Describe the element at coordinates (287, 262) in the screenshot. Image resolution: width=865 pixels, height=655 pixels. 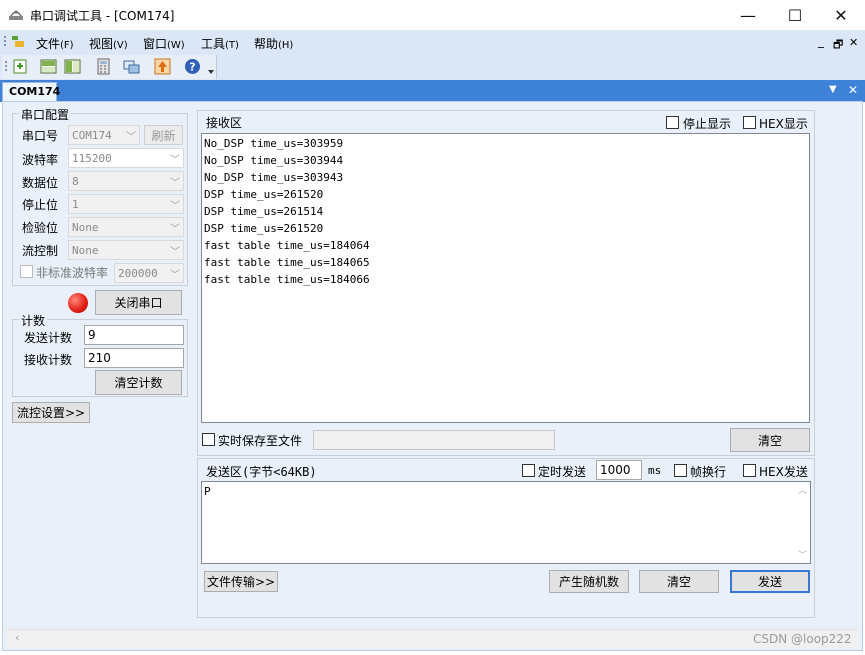
I see `receive-line: fast table time_us=184065` at that location.